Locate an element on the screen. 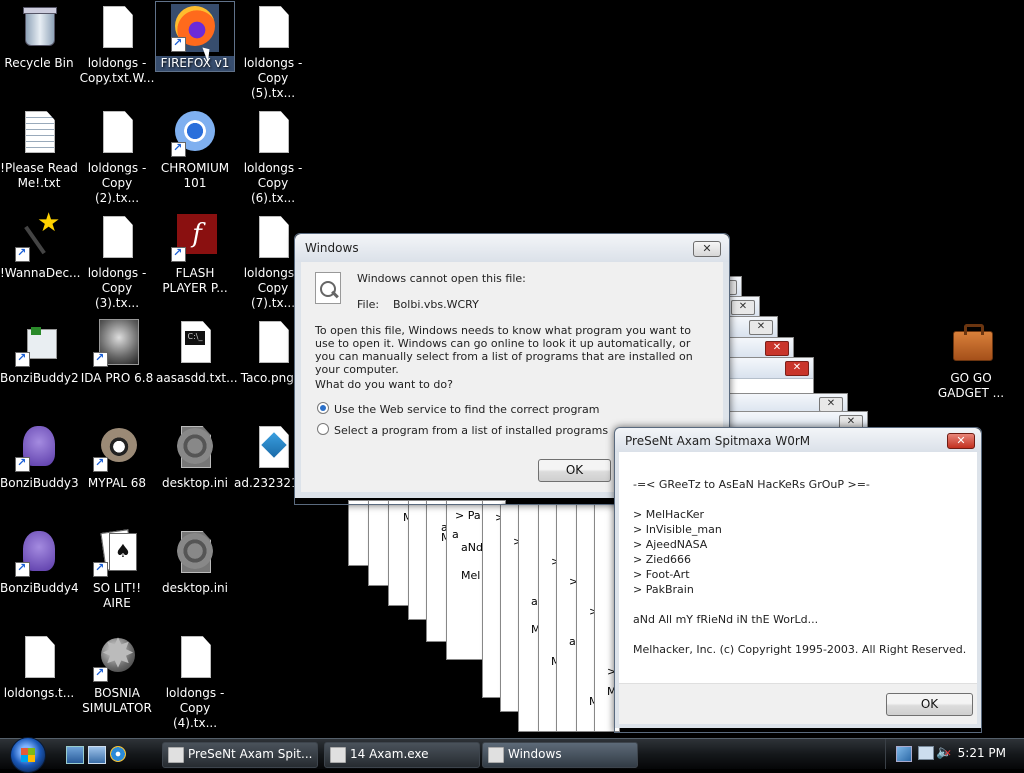 Image resolution: width=1024 pixels, height=773 pixels. desktop-icon-recycle-bin: Recycle Bin is located at coordinates (39, 36).